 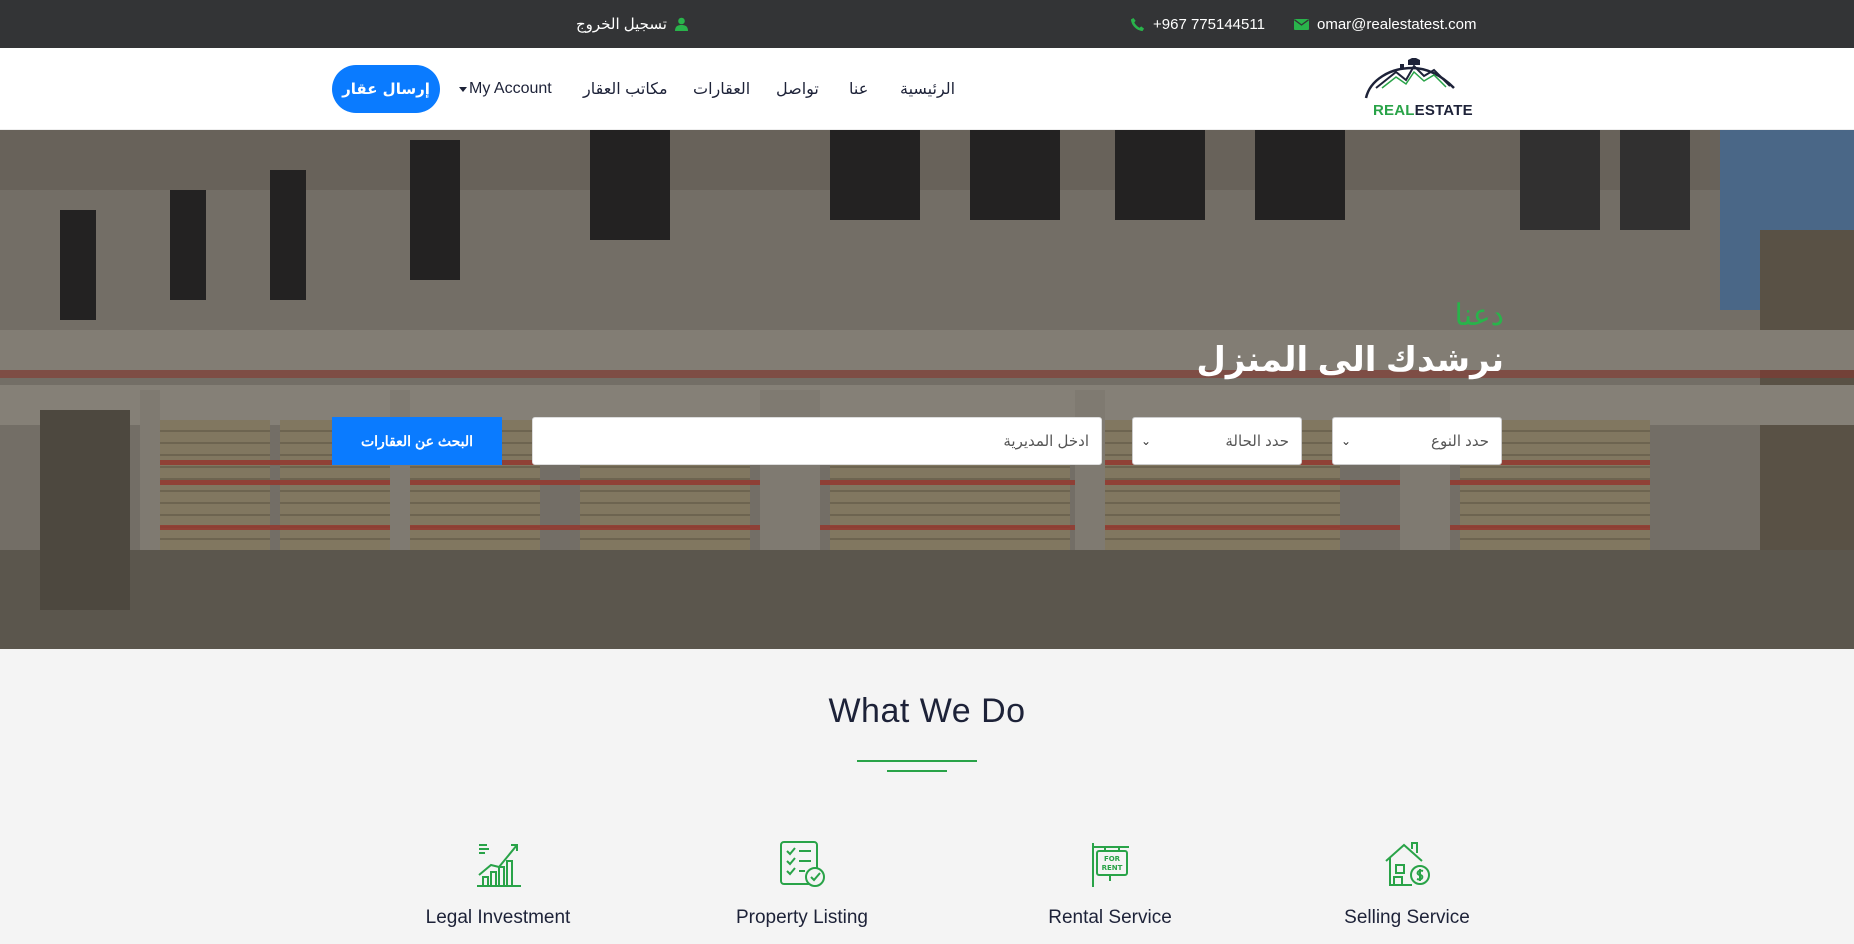 What do you see at coordinates (1350, 360) in the screenshot?
I see `hero-headline: نرشدك الى المنزل` at bounding box center [1350, 360].